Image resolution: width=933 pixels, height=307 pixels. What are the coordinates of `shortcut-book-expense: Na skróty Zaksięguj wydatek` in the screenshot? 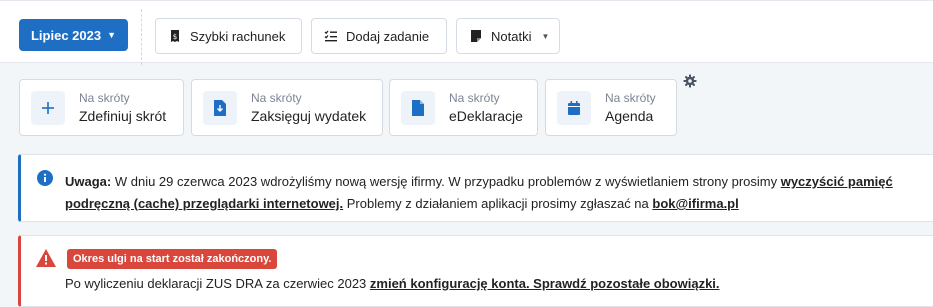 It's located at (287, 107).